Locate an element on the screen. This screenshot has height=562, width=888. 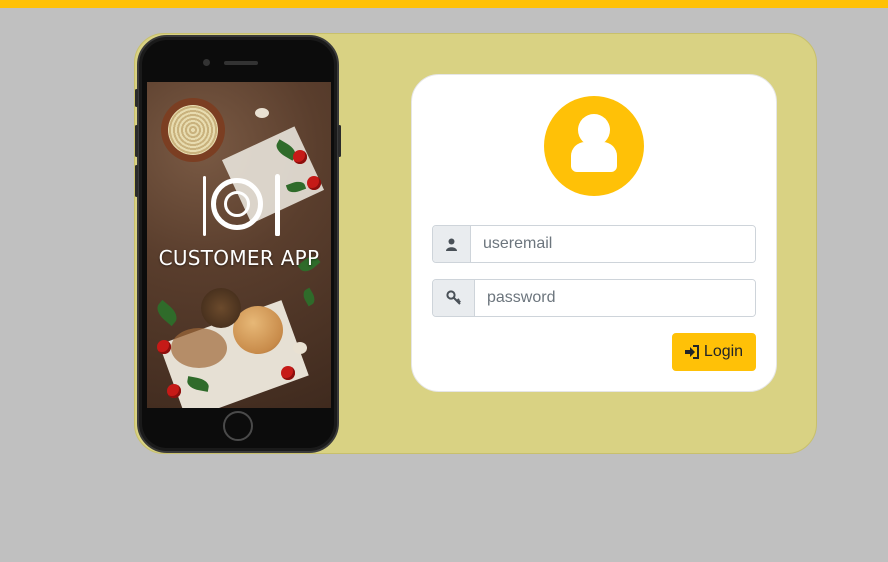
app-splash-screen: CUSTOMER APP is located at coordinates (239, 245).